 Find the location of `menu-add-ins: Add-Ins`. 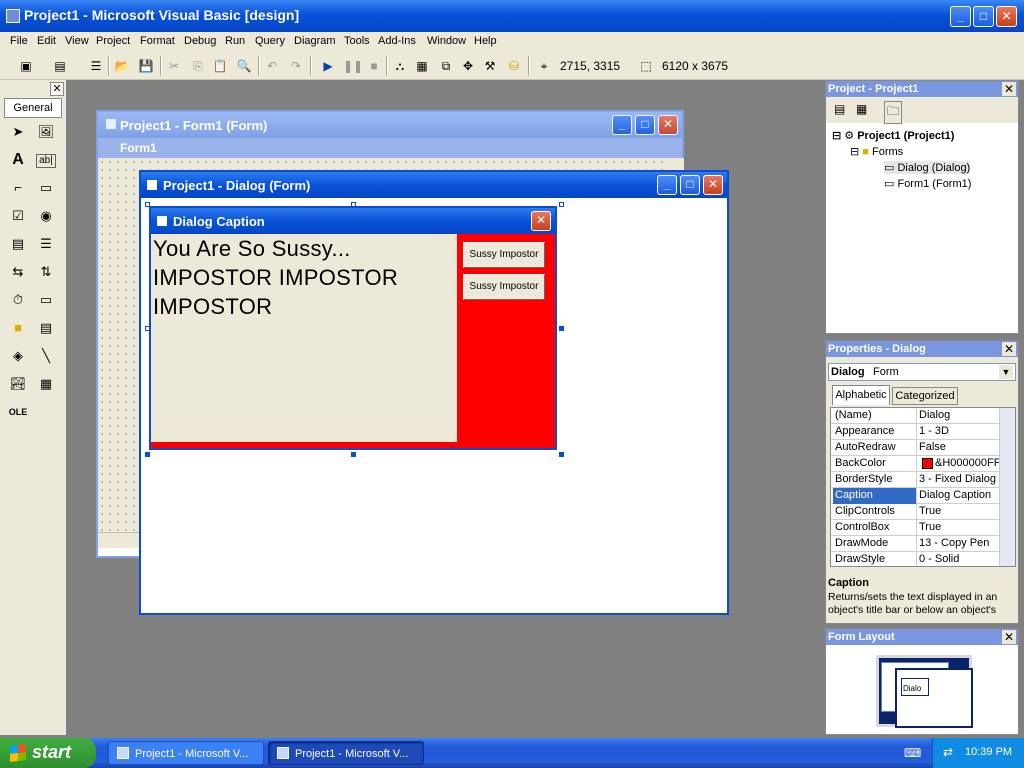

menu-add-ins: Add-Ins is located at coordinates (397, 41).